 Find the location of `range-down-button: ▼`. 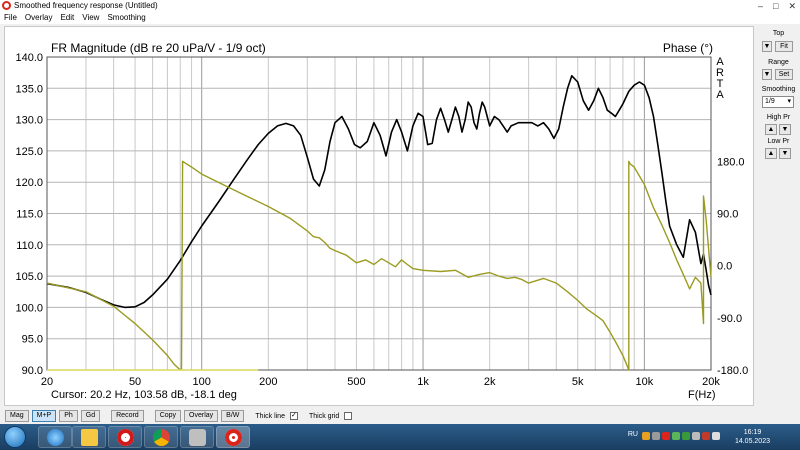

range-down-button: ▼ is located at coordinates (767, 74).